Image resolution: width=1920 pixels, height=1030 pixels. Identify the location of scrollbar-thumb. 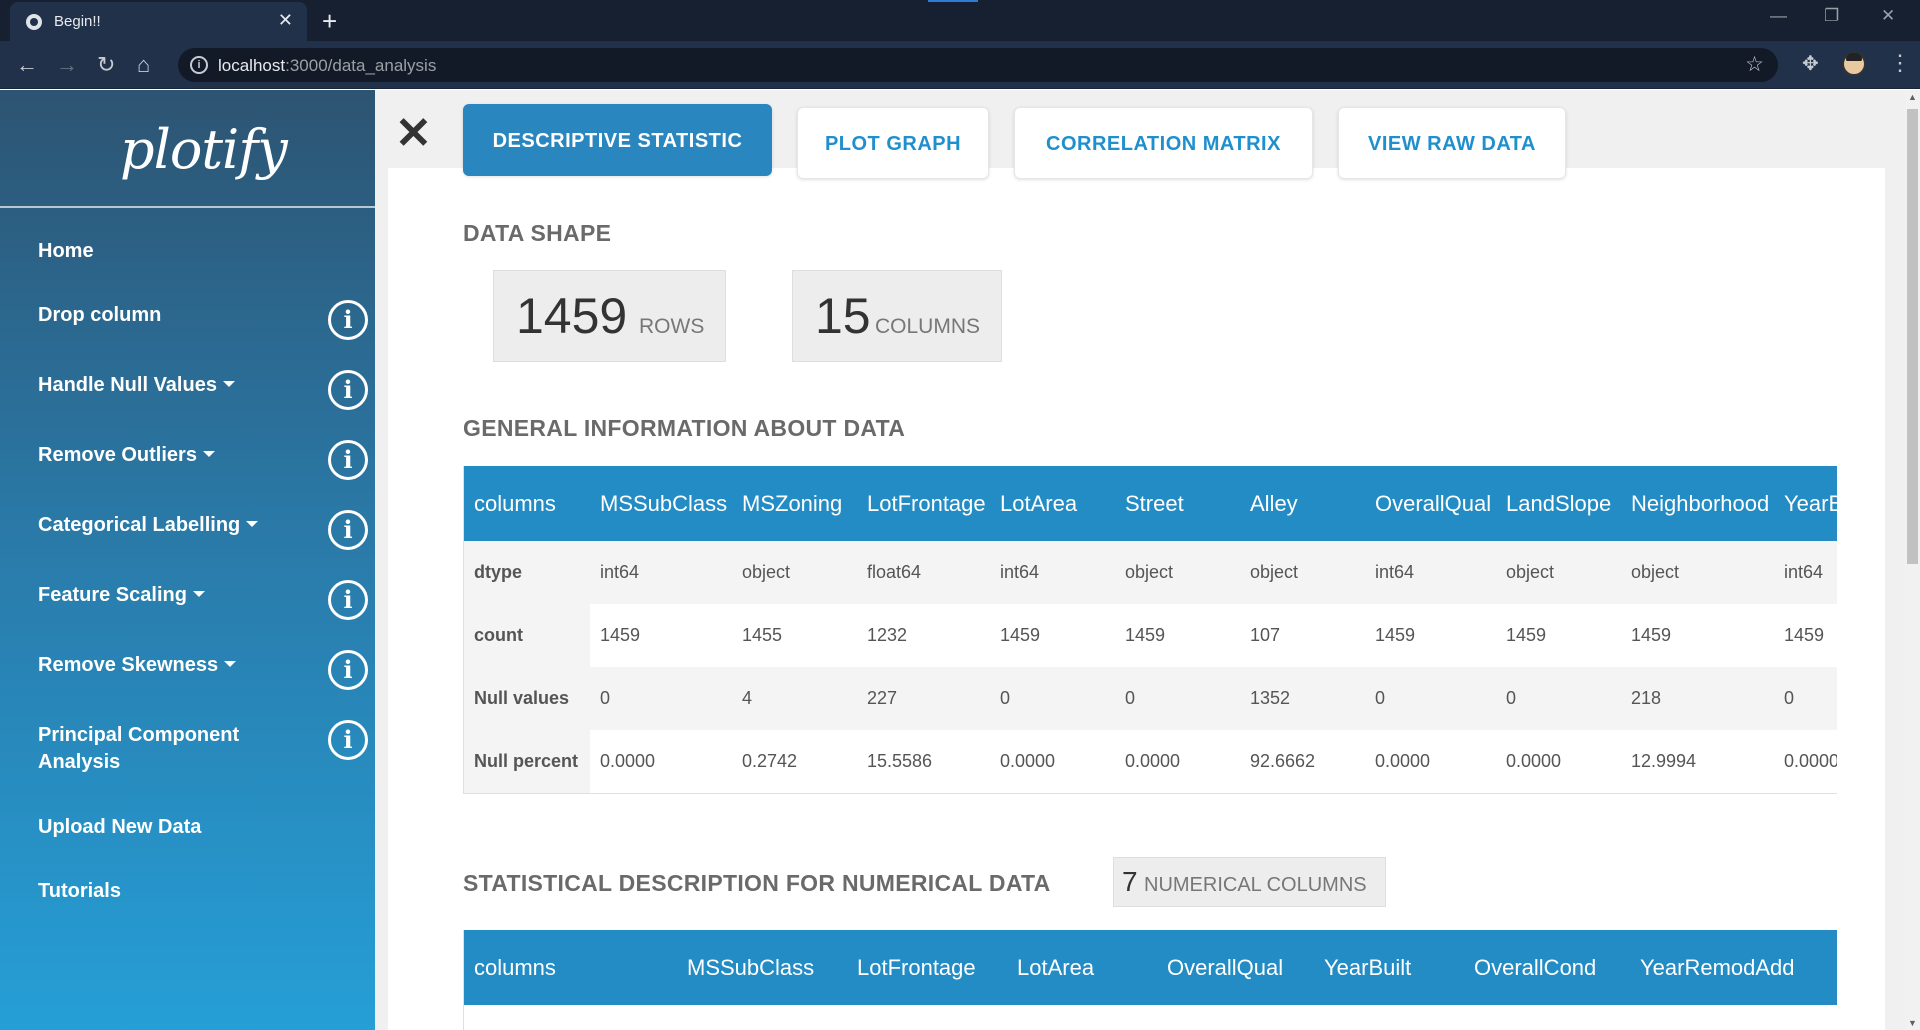
(1912, 336).